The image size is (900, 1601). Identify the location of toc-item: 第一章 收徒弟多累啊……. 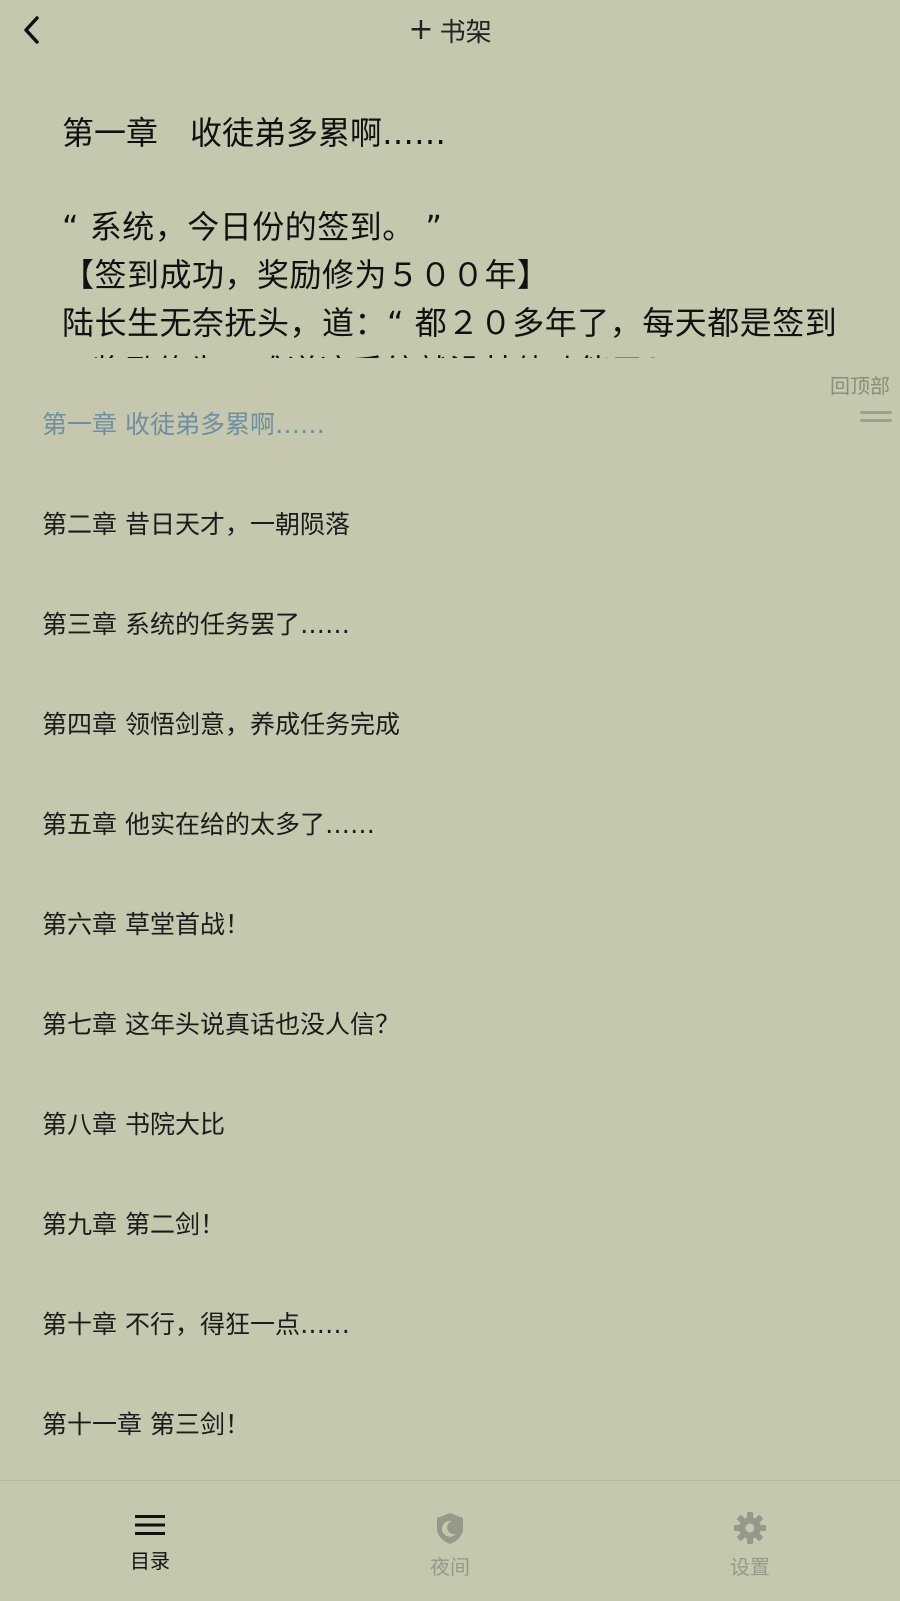
(183, 423).